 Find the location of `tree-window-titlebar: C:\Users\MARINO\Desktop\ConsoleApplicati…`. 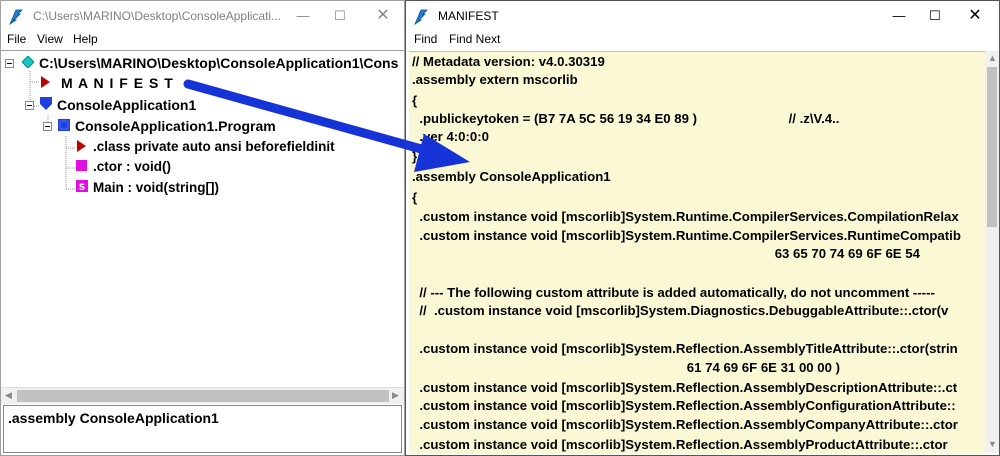

tree-window-titlebar: C:\Users\MARINO\Desktop\ConsoleApplicati… is located at coordinates (202, 16).